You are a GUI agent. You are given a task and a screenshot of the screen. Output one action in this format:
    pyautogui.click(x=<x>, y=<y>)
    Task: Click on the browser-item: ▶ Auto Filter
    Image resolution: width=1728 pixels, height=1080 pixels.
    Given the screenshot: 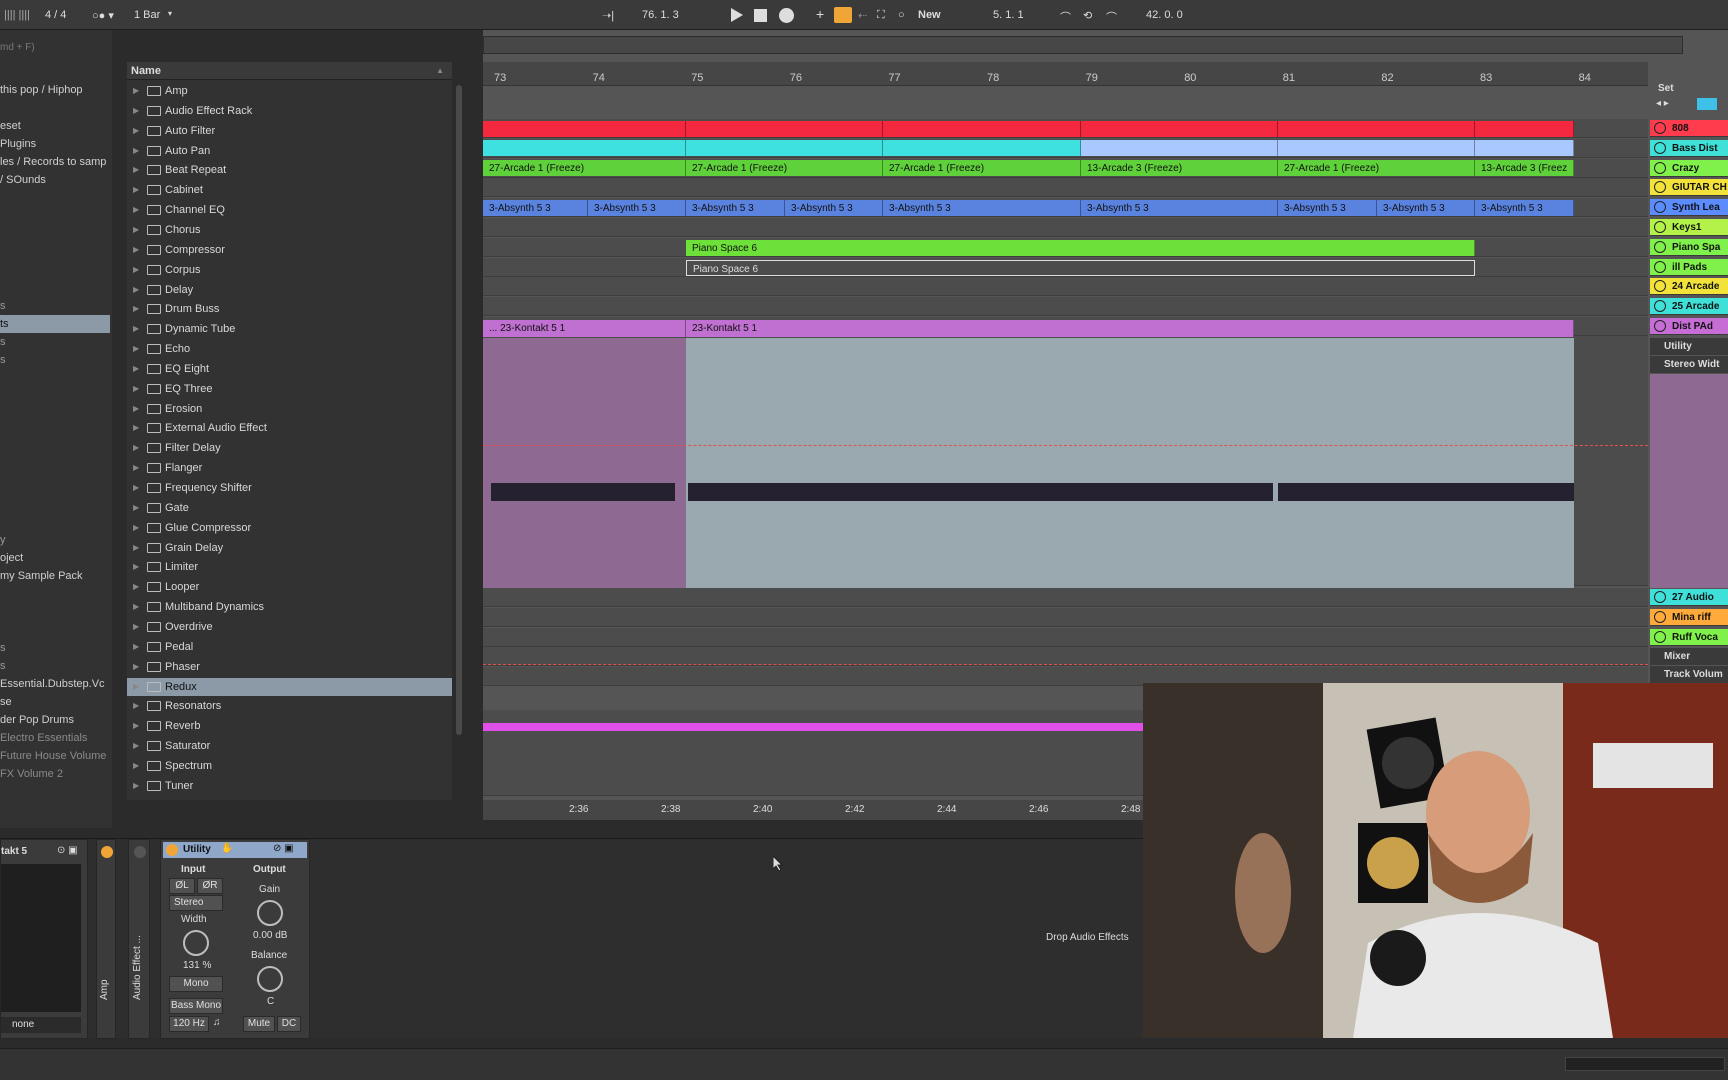 What is the action you would take?
    pyautogui.click(x=289, y=131)
    